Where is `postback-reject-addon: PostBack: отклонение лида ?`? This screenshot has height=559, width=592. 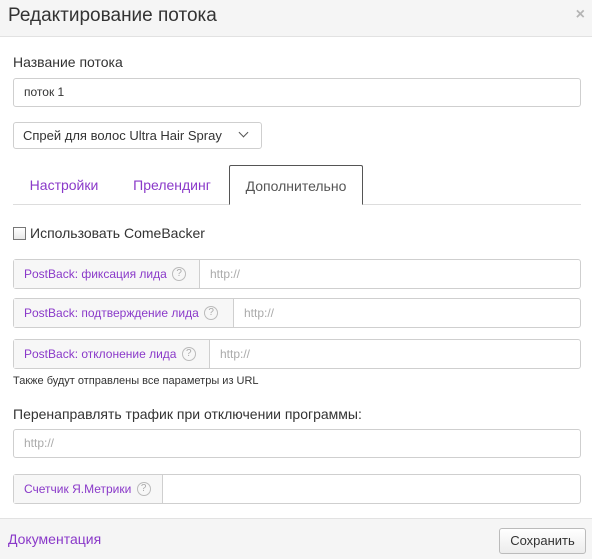
postback-reject-addon: PostBack: отклонение лида ? is located at coordinates (112, 354).